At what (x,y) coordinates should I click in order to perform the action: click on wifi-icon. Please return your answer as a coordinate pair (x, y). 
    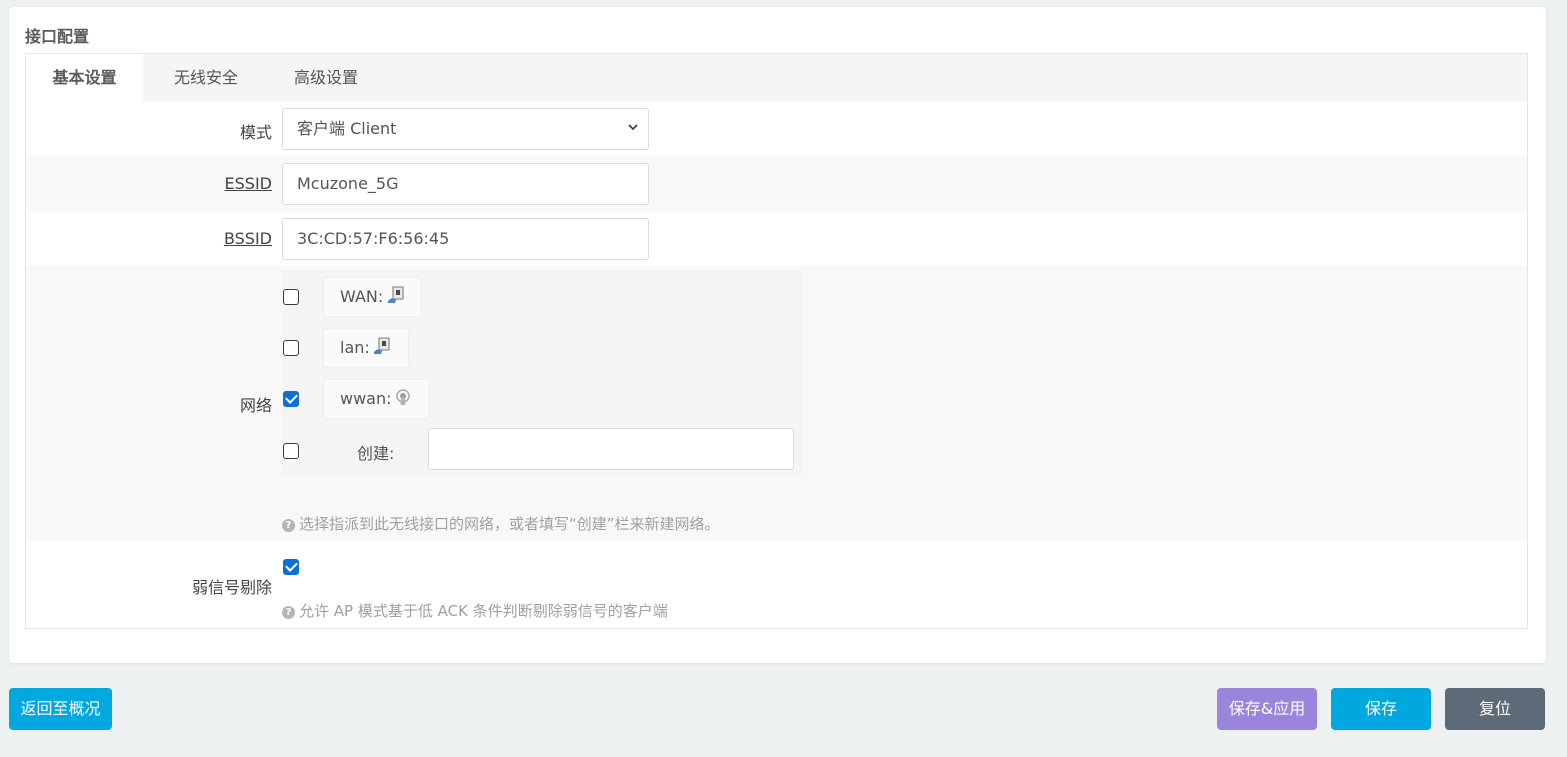
    Looking at the image, I should click on (403, 397).